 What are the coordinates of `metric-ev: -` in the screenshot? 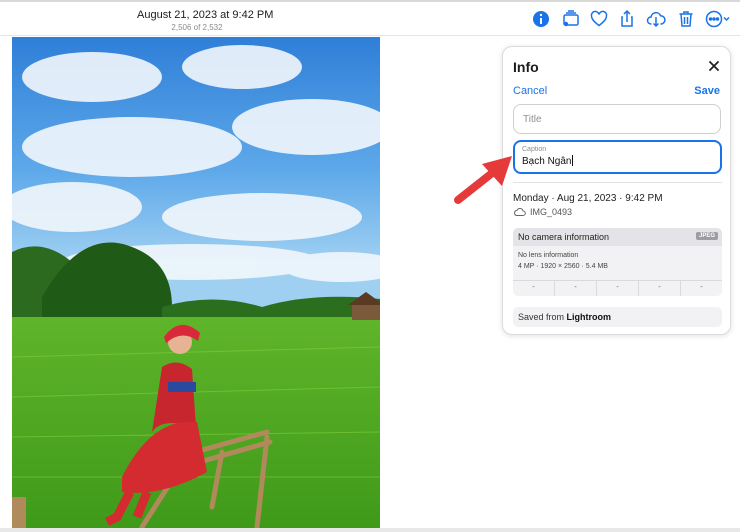 It's located at (617, 288).